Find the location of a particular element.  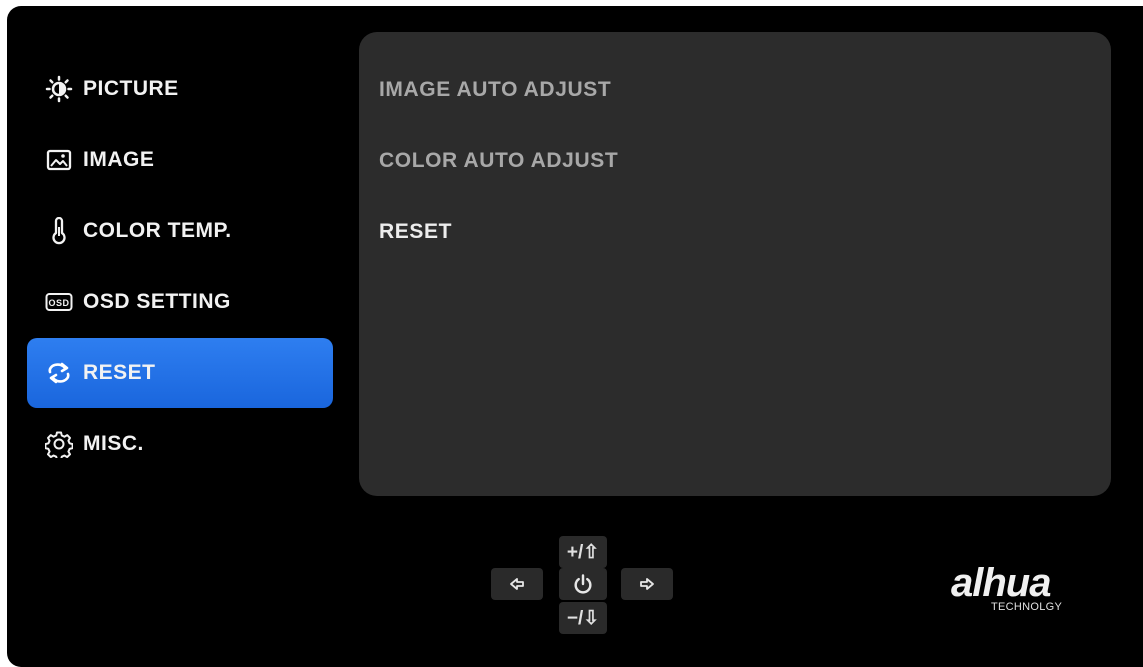

power-icon is located at coordinates (583, 584).